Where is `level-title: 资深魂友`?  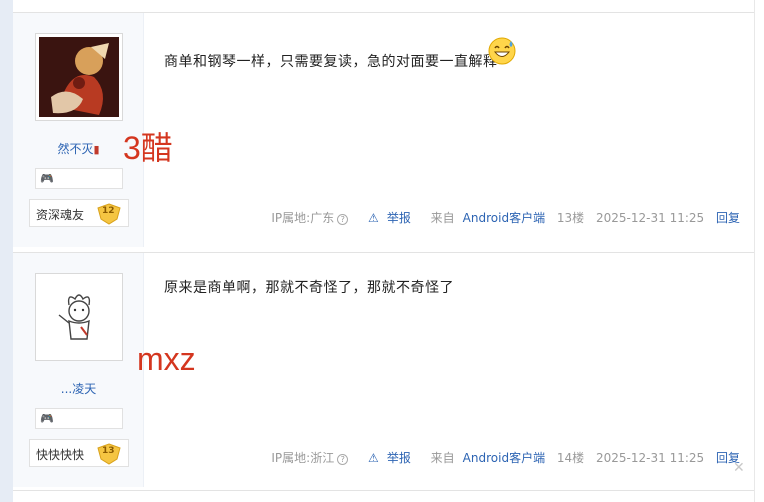
level-title: 资深魂友 is located at coordinates (60, 215).